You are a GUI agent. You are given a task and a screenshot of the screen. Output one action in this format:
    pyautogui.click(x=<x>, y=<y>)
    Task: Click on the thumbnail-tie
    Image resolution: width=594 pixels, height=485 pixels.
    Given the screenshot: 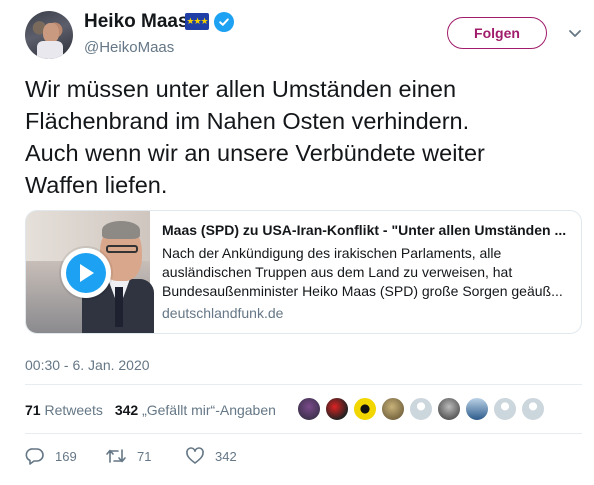 What is the action you would take?
    pyautogui.click(x=119, y=307)
    